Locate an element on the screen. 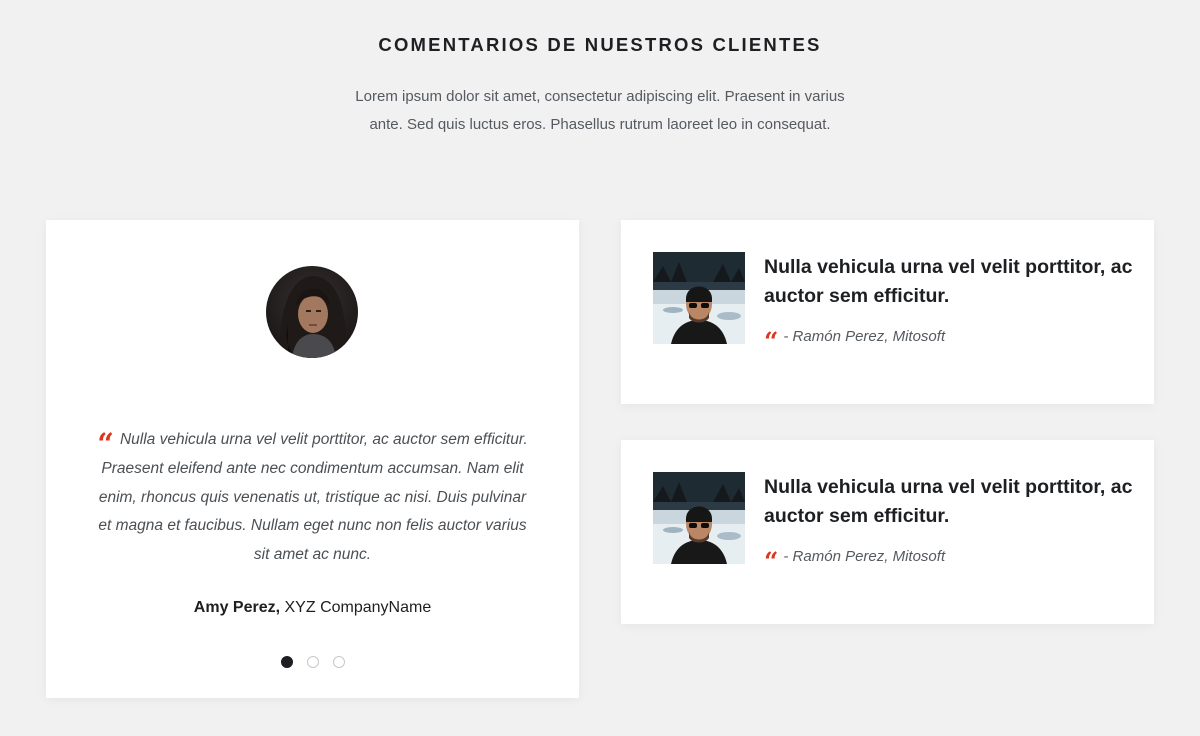  author-name: Amy Perez, is located at coordinates (237, 607).